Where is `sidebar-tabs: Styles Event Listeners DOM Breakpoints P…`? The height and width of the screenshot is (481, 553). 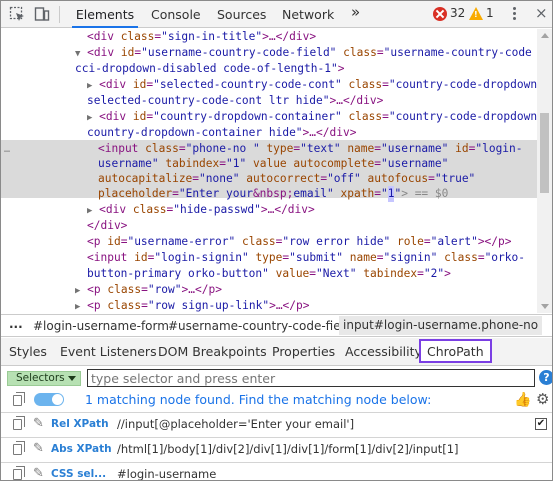 sidebar-tabs: Styles Event Listeners DOM Breakpoints P… is located at coordinates (276, 352).